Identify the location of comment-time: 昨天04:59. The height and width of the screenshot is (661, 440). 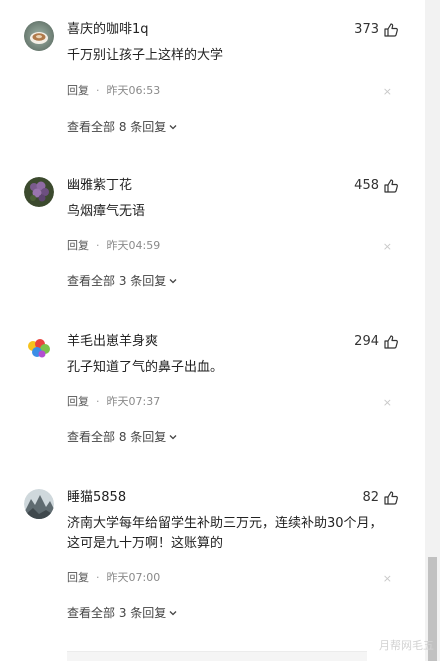
(133, 245).